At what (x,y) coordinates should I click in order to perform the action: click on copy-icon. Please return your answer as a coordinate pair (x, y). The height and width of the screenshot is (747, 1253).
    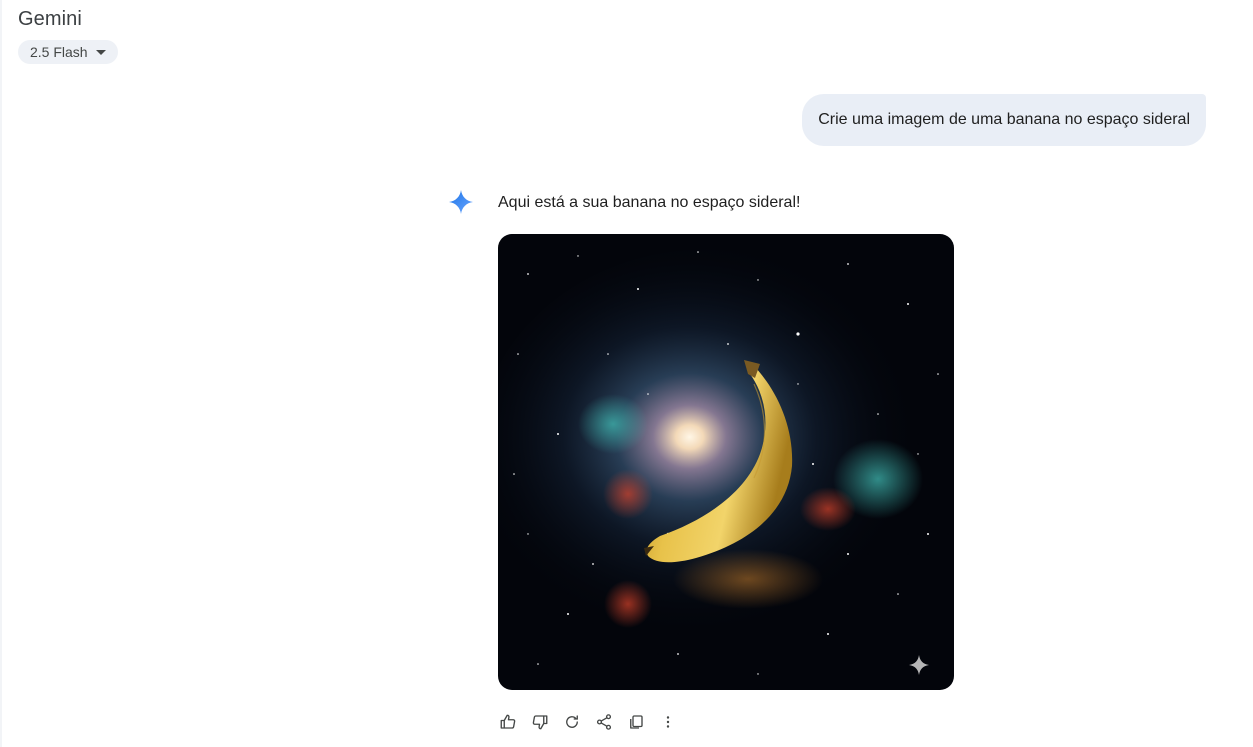
    Looking at the image, I should click on (636, 722).